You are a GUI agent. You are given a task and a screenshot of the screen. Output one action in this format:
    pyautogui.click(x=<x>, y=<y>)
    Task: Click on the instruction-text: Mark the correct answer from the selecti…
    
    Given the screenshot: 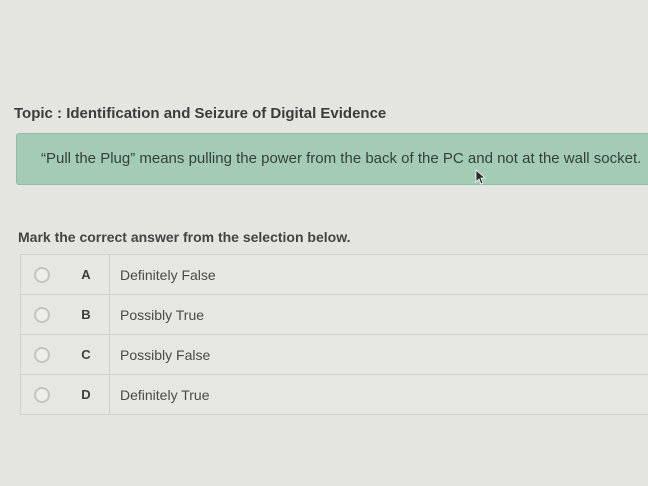 What is the action you would take?
    pyautogui.click(x=184, y=237)
    